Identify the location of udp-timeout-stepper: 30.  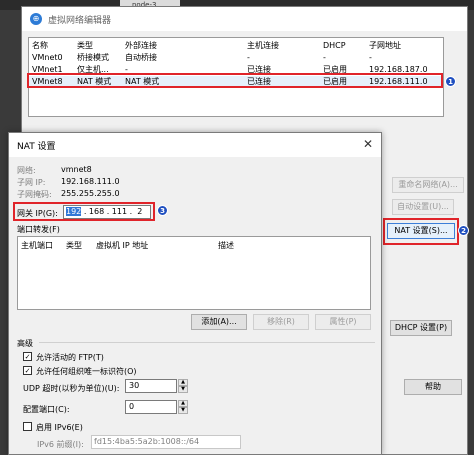
(151, 386).